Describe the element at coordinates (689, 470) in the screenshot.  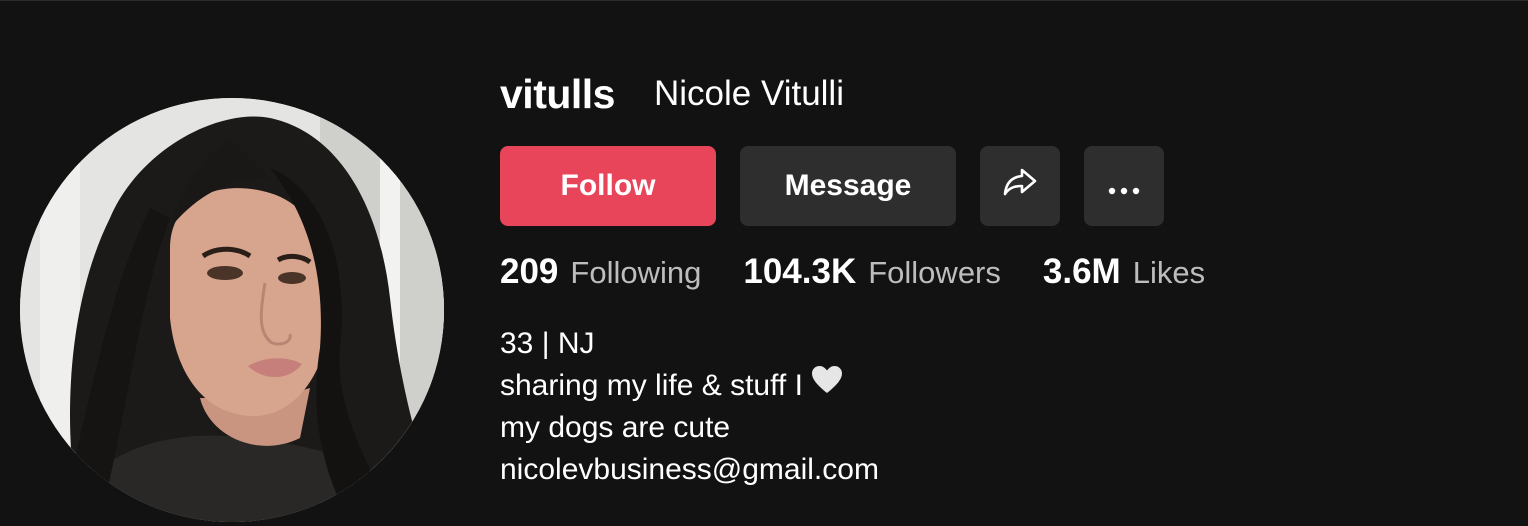
I see `bio-email: nicolevbusiness@gmail.com` at that location.